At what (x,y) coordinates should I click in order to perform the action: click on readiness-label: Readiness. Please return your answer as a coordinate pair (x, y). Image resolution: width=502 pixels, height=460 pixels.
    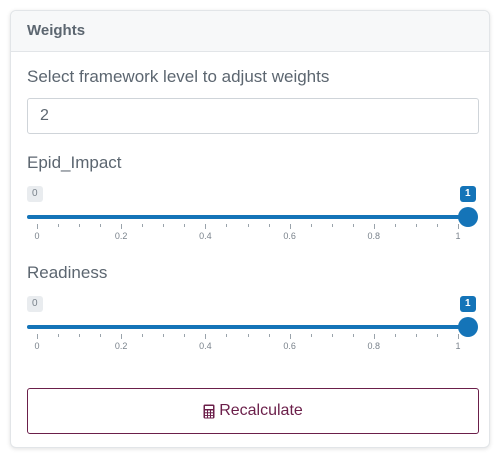
    Looking at the image, I should click on (67, 272).